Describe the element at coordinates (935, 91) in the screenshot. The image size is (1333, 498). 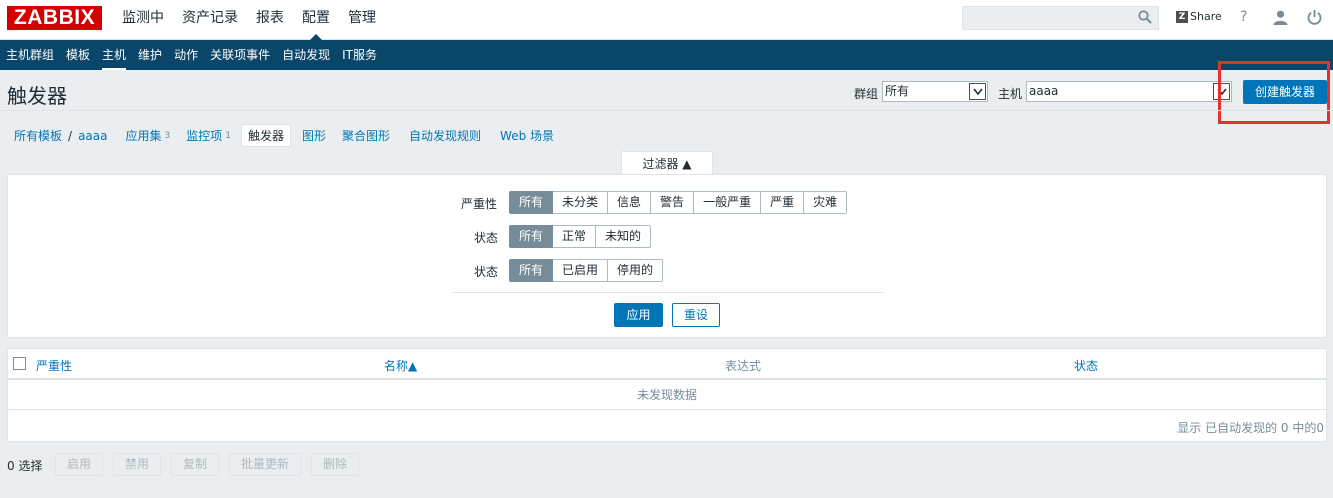
I see `group-select: 所有` at that location.